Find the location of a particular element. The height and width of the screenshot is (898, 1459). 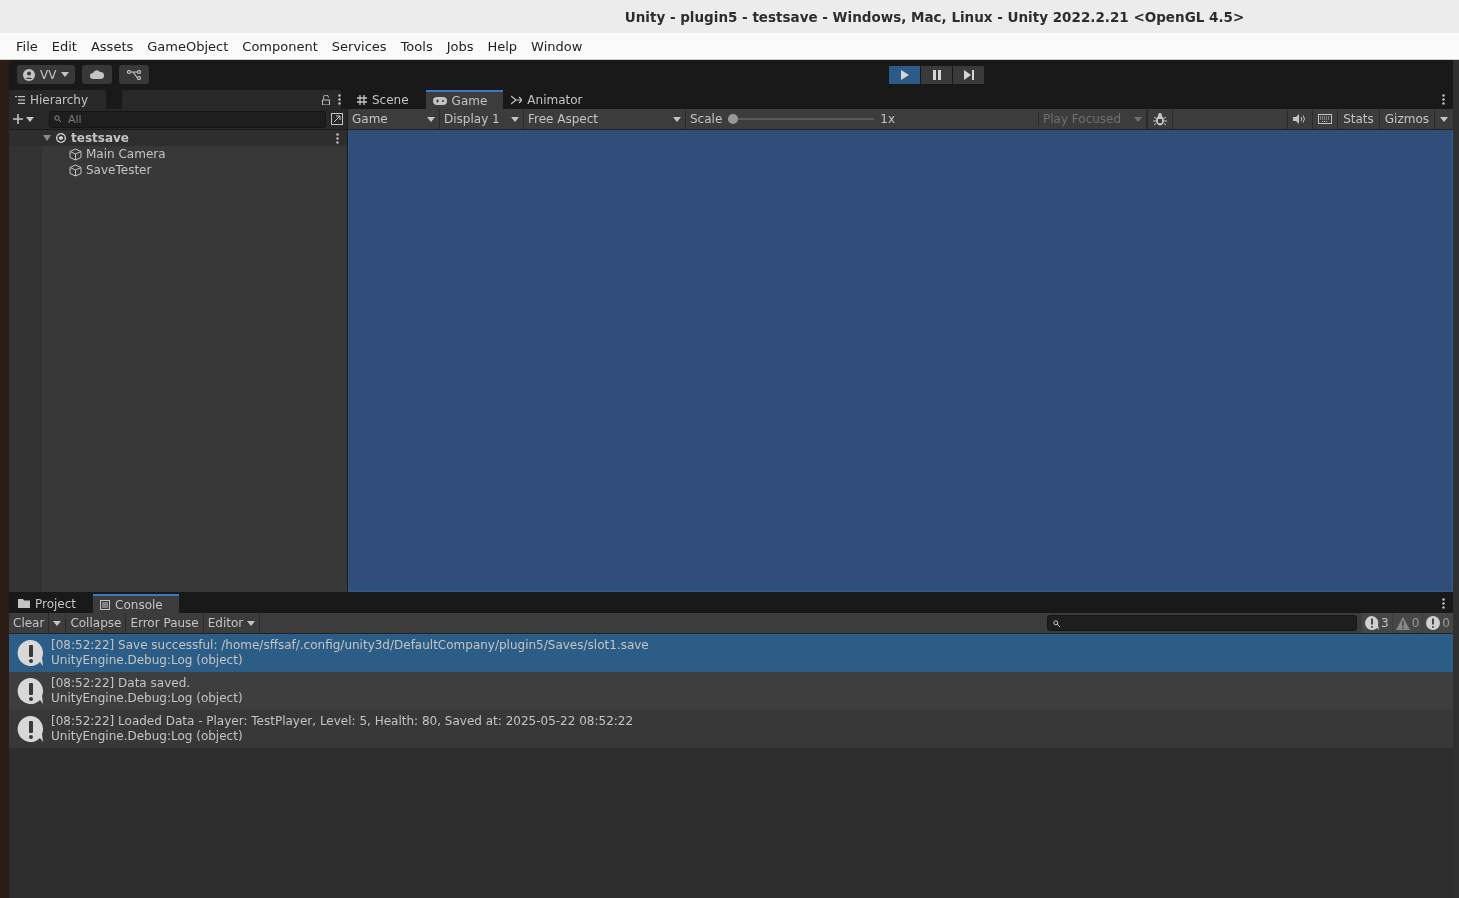

speaker-icon is located at coordinates (1300, 119).